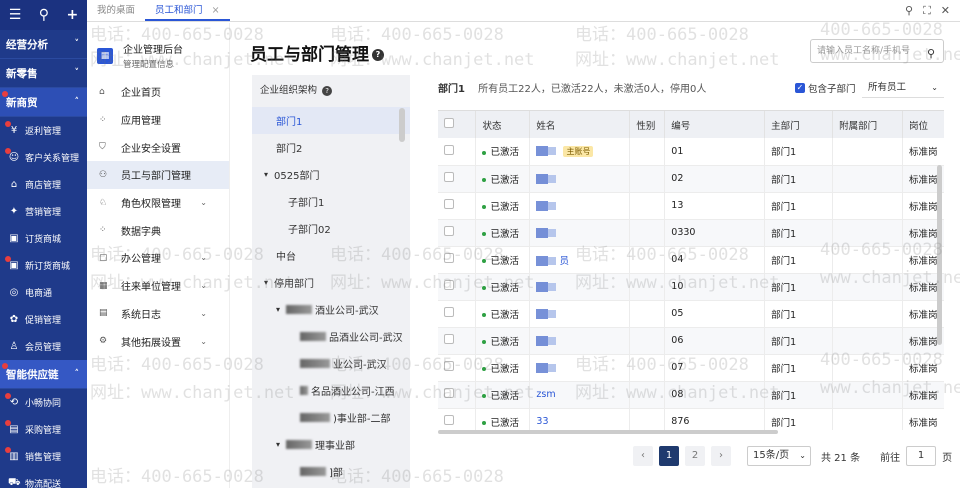 This screenshot has width=960, height=497. Describe the element at coordinates (721, 456) in the screenshot. I see `next-page-button: ›` at that location.